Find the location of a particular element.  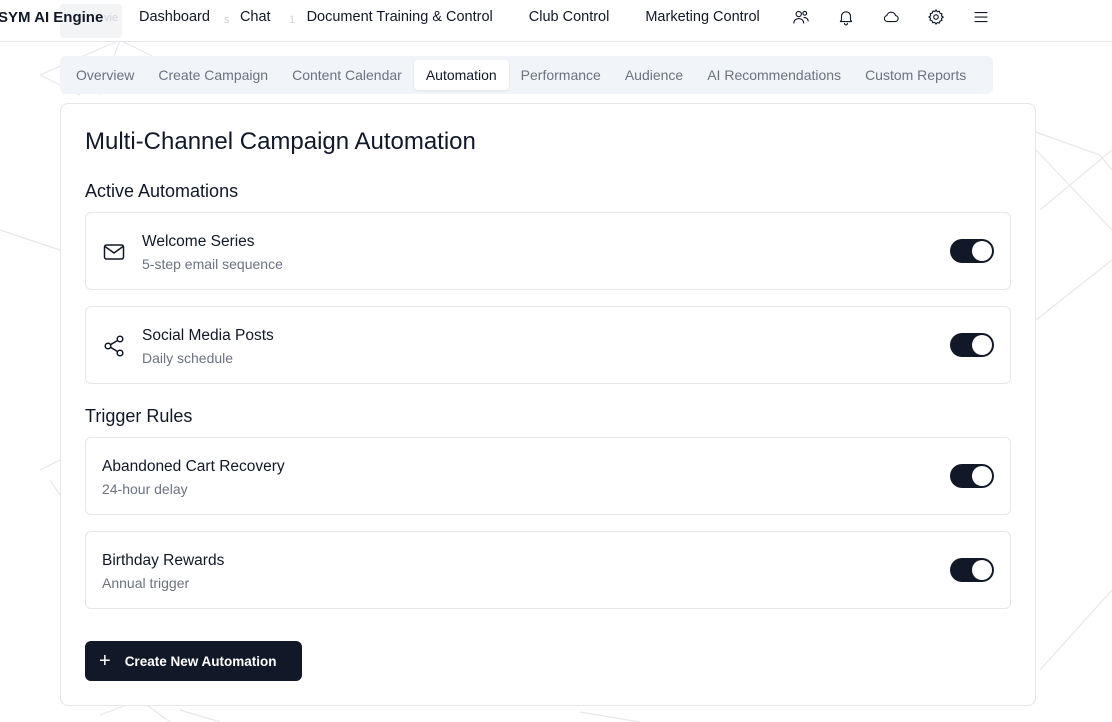

trigger-item-birthday-rewards: Birthday Rewards Annual trigger is located at coordinates (548, 570).